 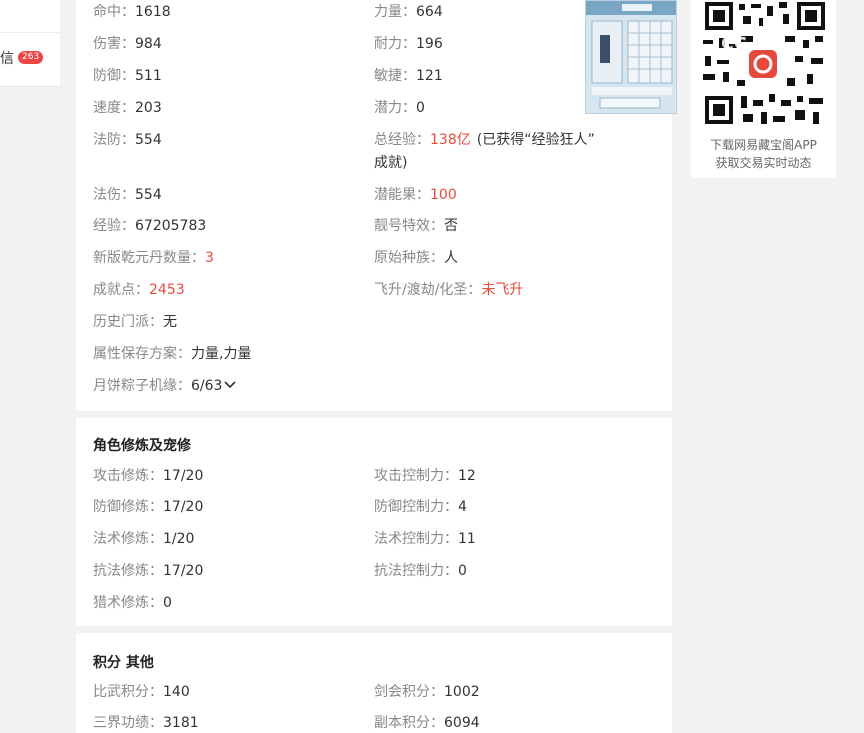 I want to click on section-title: 积分 其他, so click(x=123, y=663).